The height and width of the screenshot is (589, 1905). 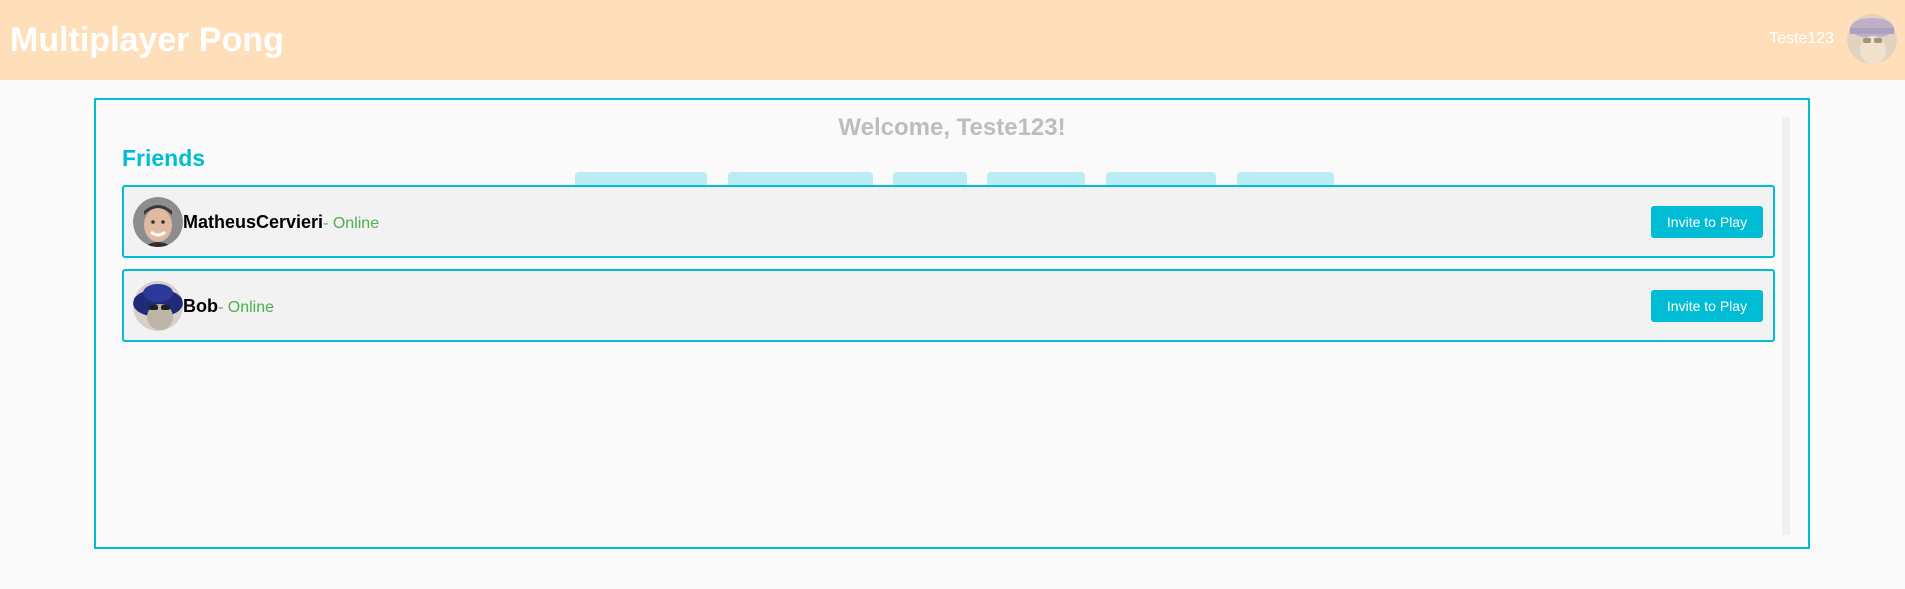 What do you see at coordinates (200, 306) in the screenshot?
I see `friend-name: Bob` at bounding box center [200, 306].